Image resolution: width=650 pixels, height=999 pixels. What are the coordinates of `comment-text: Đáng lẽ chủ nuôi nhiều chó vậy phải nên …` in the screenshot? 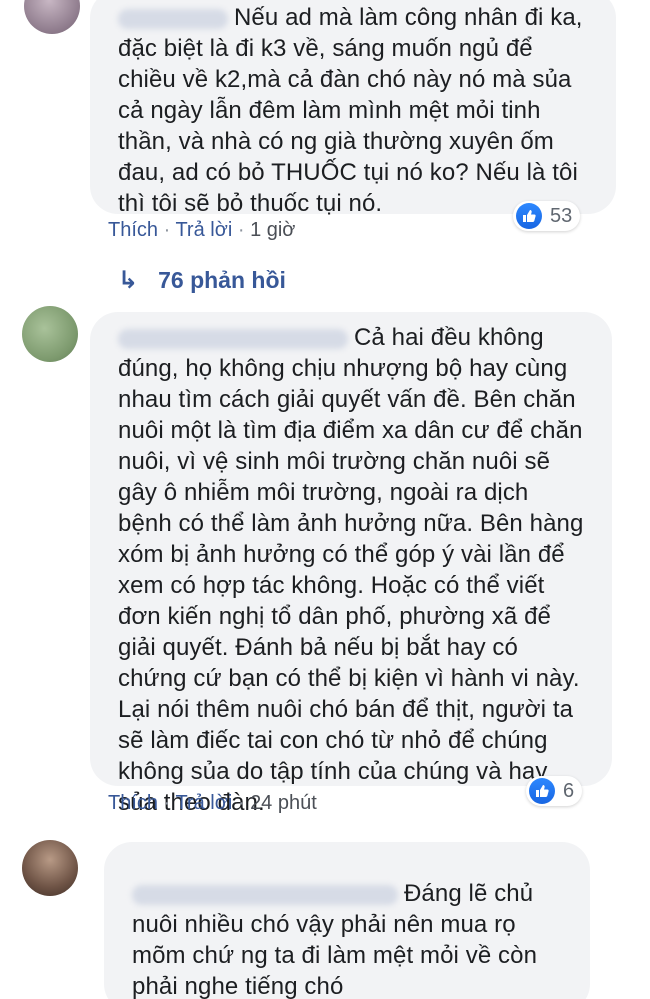 It's located at (335, 939).